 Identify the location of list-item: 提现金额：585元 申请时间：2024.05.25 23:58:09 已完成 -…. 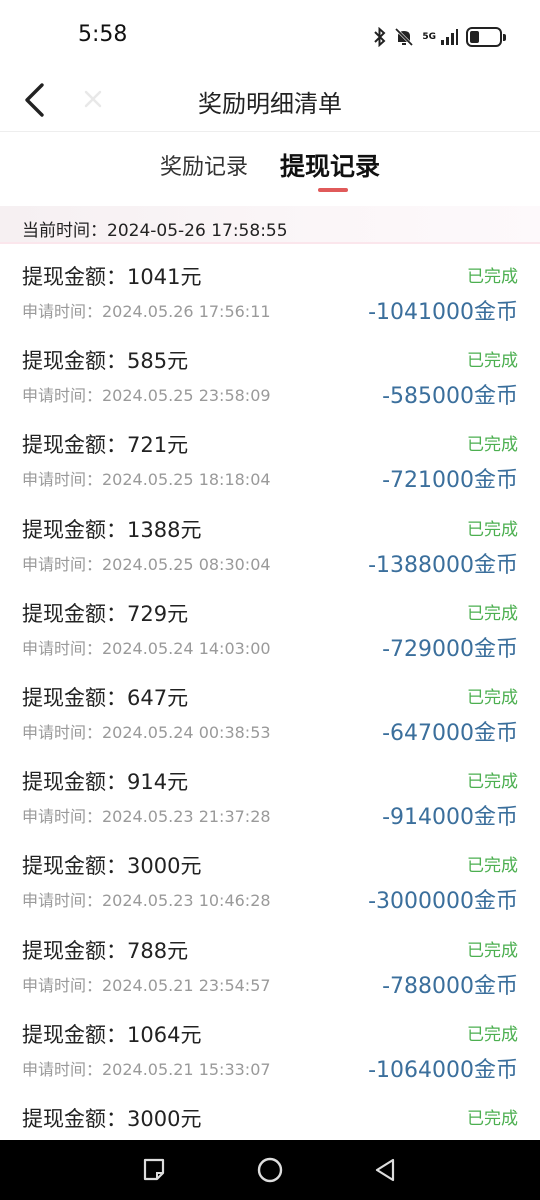
(270, 374).